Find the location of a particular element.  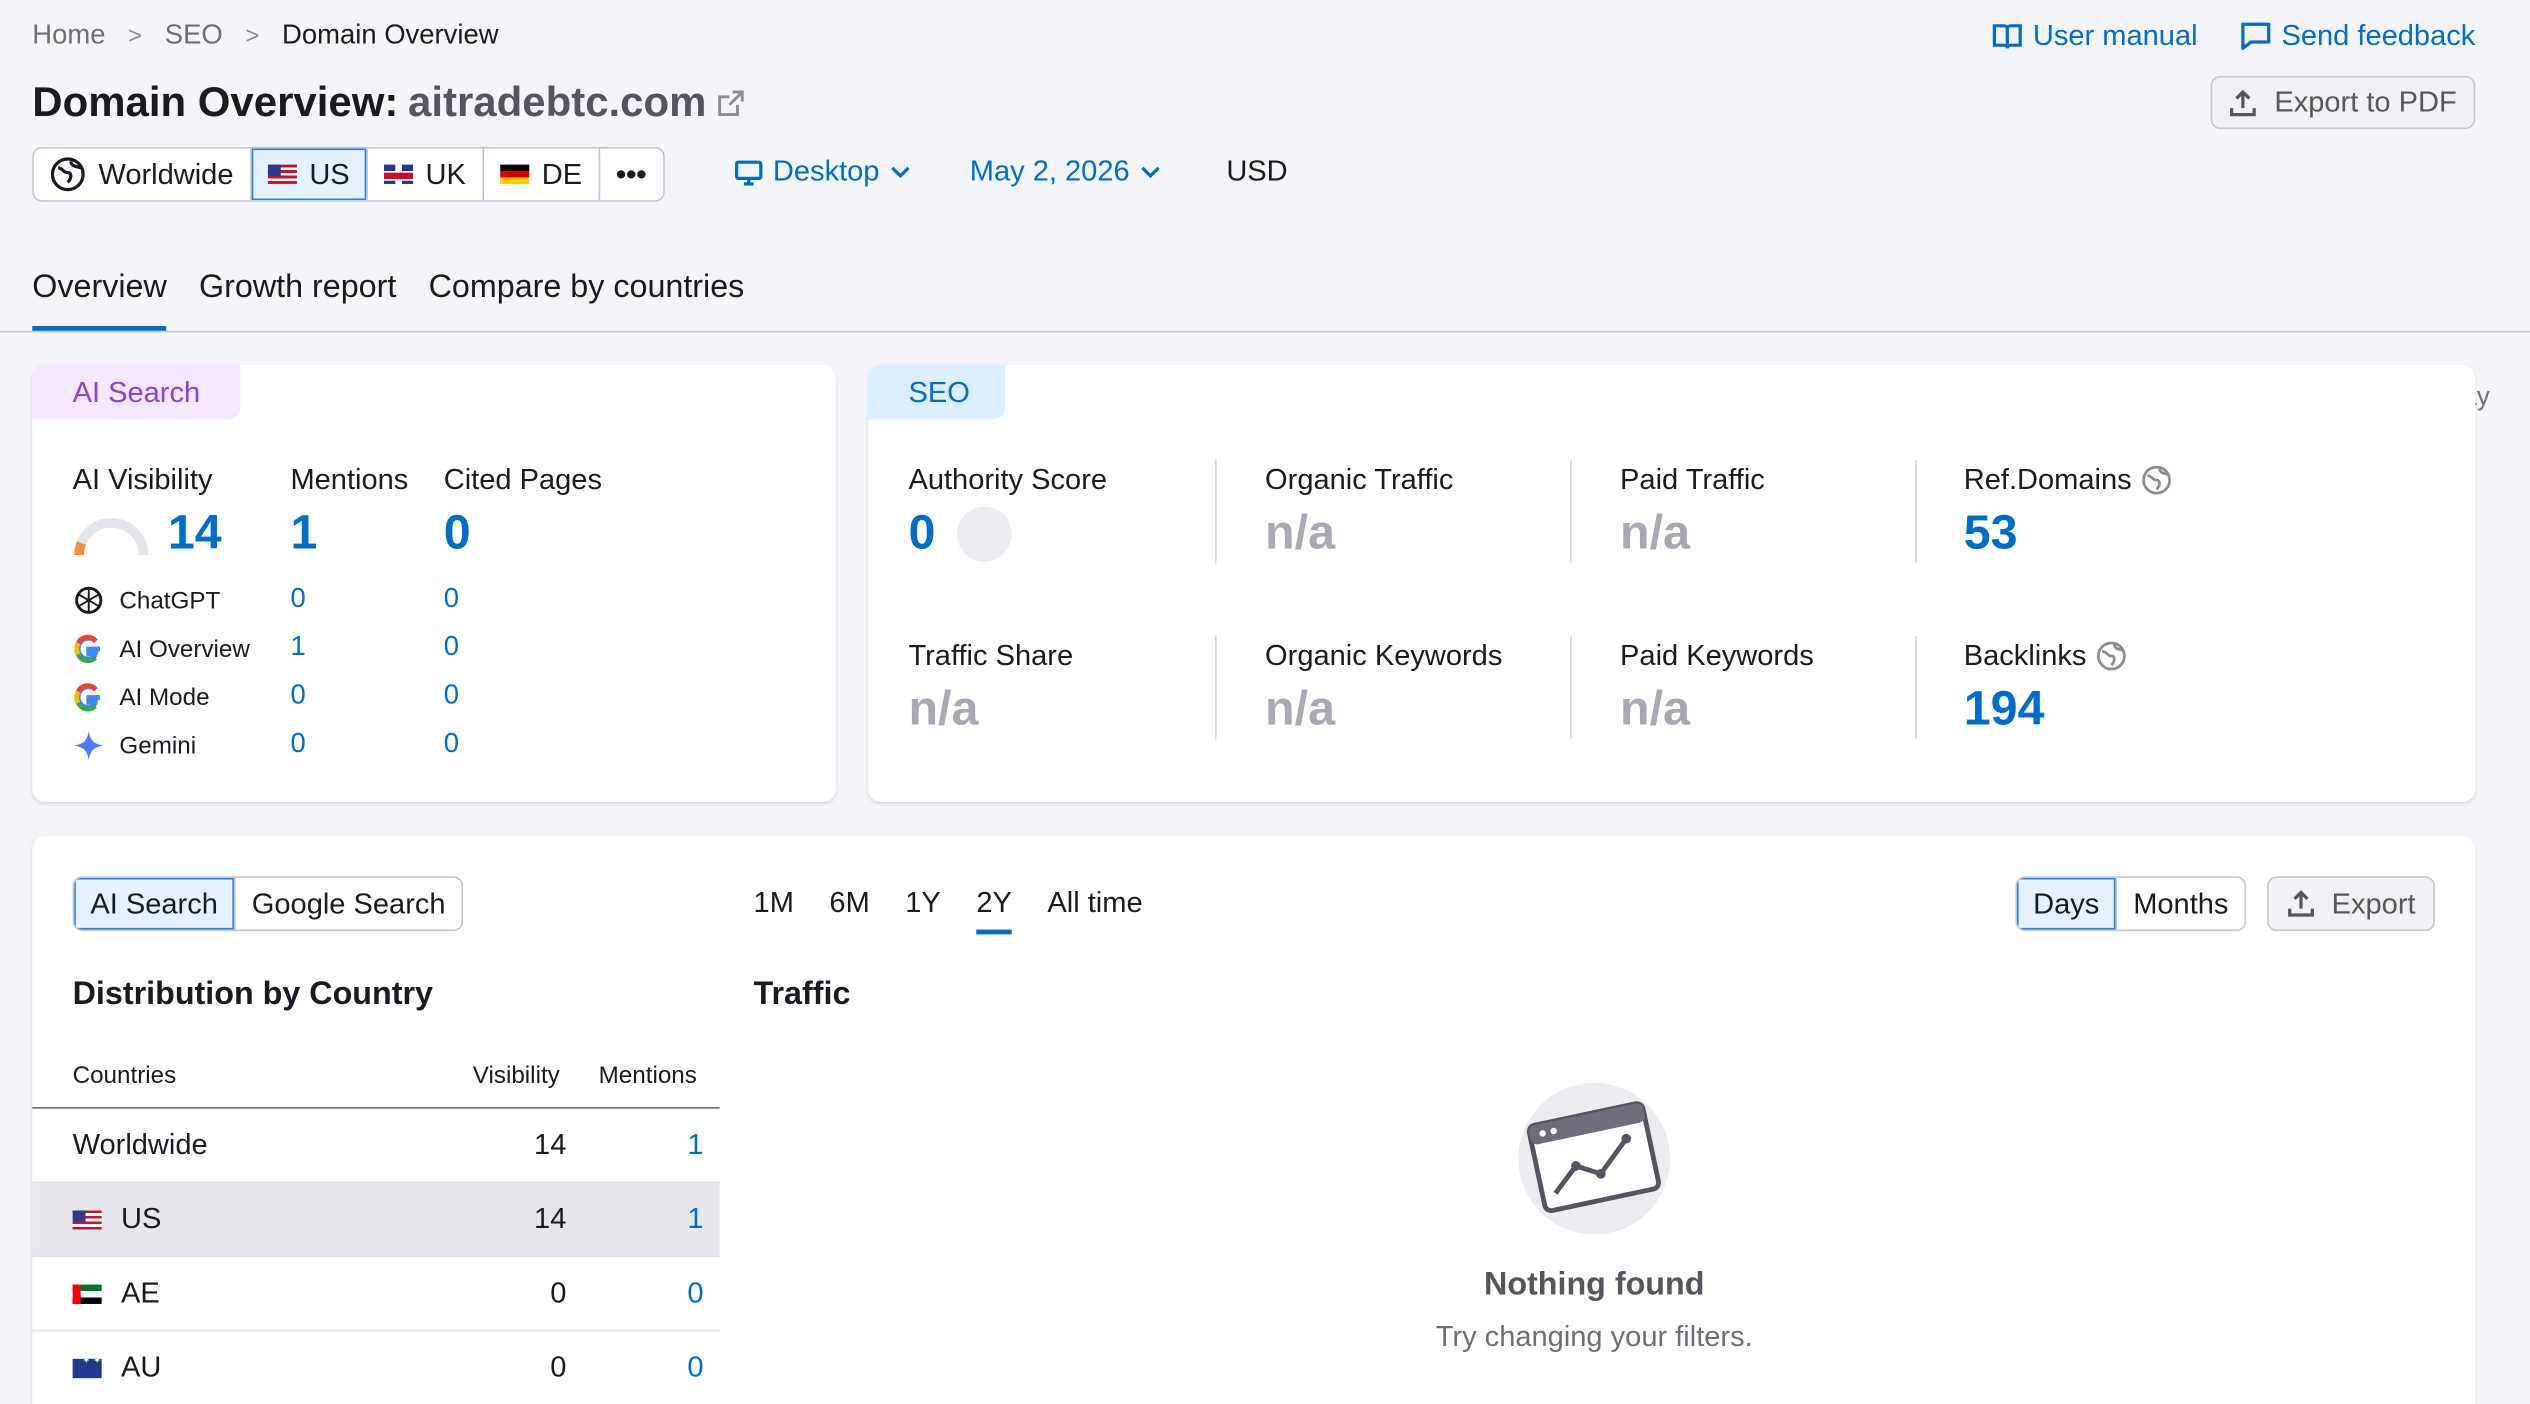

book-icon is located at coordinates (2007, 35).